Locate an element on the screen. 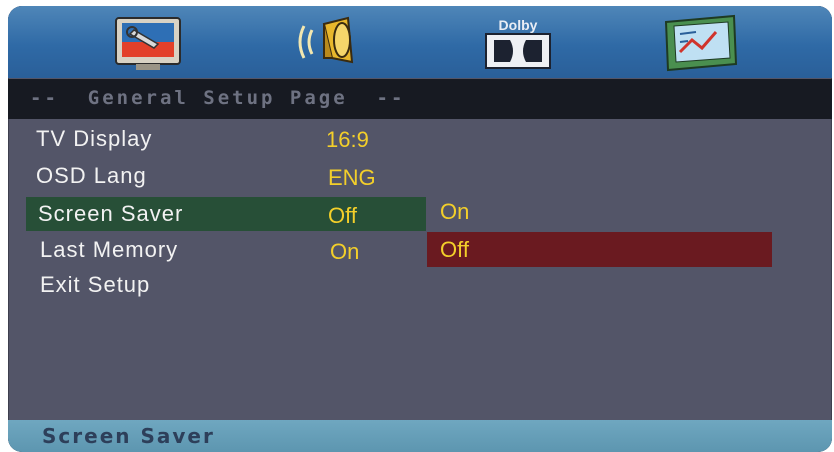 The height and width of the screenshot is (452, 834). menu-item-screen-saver: Screen Saver is located at coordinates (110, 214).